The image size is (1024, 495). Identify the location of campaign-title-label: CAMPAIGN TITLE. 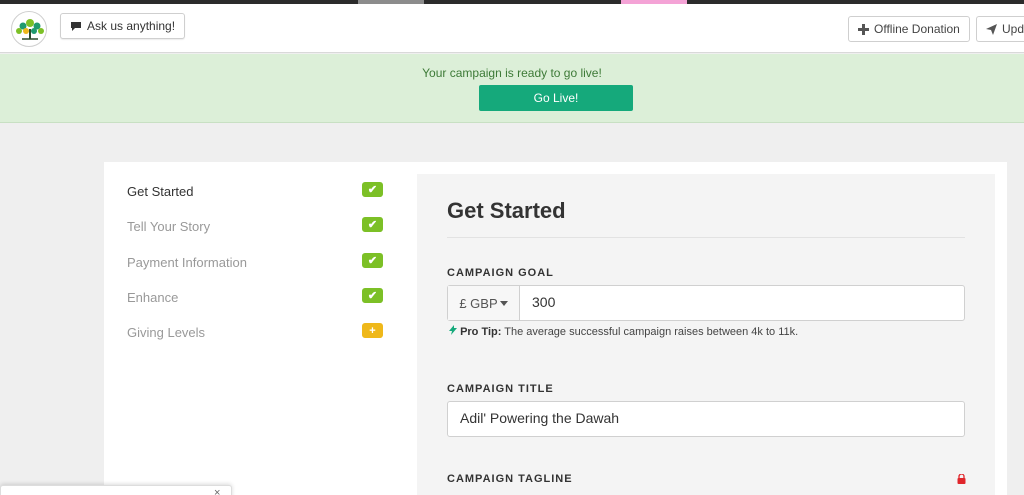
(500, 389).